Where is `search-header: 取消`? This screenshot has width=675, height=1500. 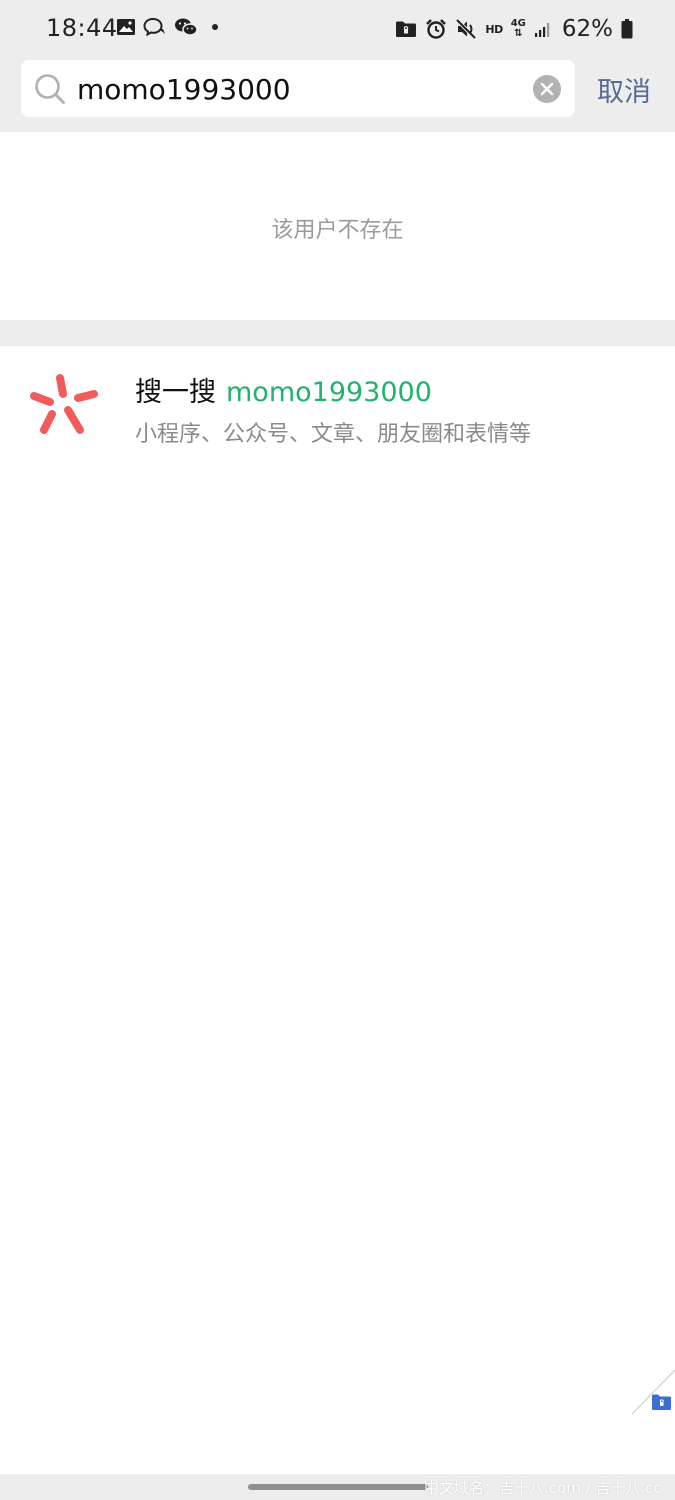 search-header: 取消 is located at coordinates (337, 95).